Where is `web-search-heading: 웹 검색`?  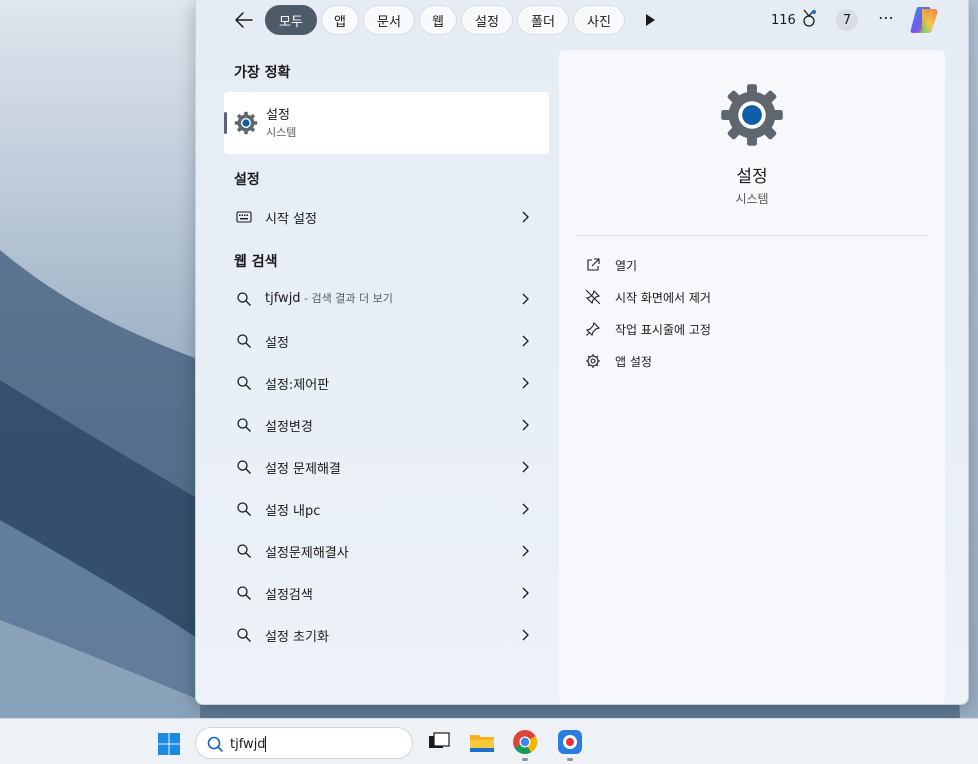
web-search-heading: 웹 검색 is located at coordinates (256, 262).